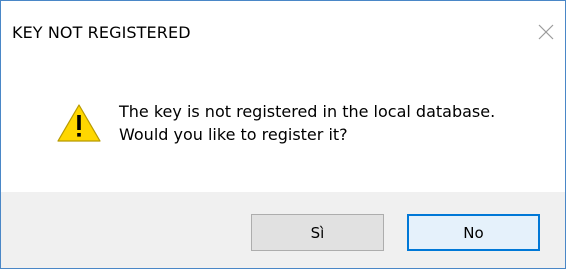 The height and width of the screenshot is (269, 566). I want to click on yes-button: Sì, so click(317, 232).